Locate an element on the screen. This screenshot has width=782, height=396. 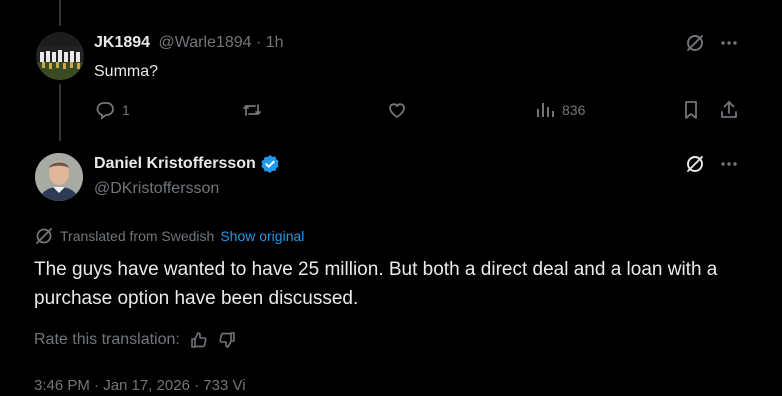
translation-info: Translated from Swedish Show original is located at coordinates (169, 236).